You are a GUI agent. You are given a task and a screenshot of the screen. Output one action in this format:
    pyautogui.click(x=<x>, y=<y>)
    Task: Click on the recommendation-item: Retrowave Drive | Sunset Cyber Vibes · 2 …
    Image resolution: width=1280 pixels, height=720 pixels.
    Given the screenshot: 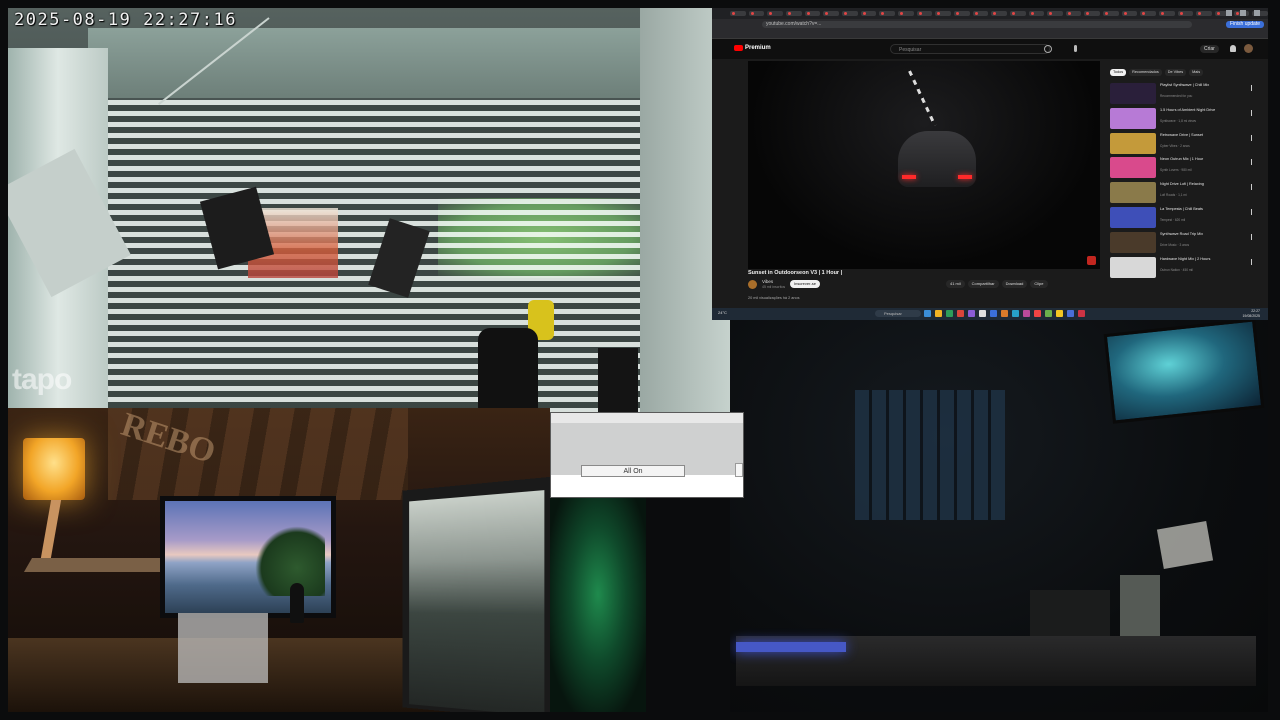 What is the action you would take?
    pyautogui.click(x=1185, y=144)
    